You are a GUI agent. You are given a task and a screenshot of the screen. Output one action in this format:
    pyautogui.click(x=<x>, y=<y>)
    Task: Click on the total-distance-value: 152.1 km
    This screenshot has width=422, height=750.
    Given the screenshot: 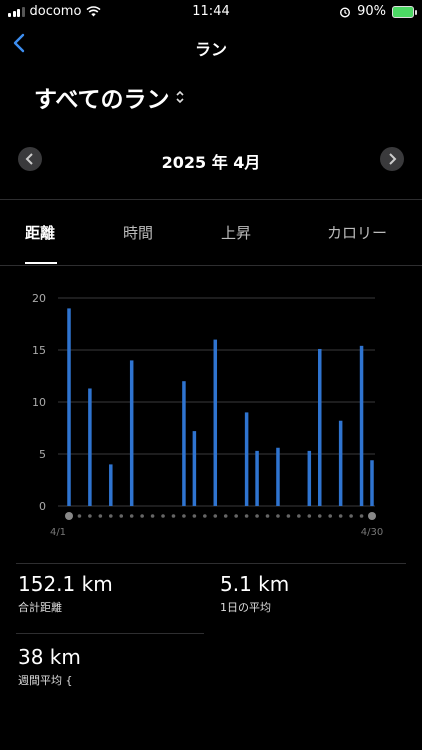 What is the action you would take?
    pyautogui.click(x=65, y=584)
    